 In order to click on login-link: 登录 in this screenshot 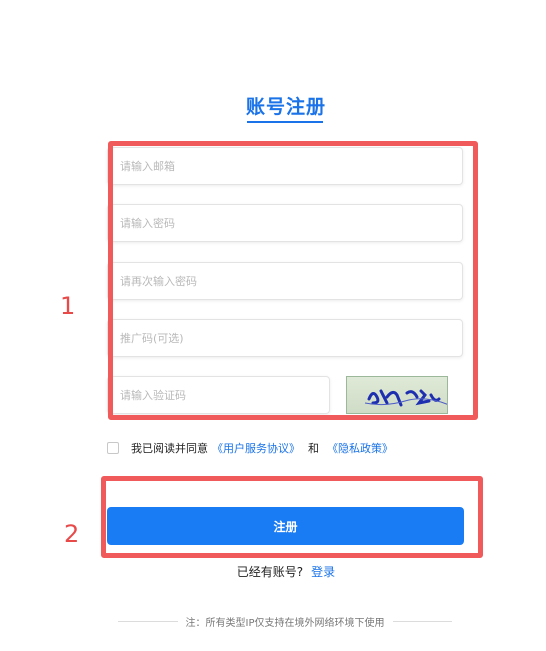, I will do `click(323, 572)`.